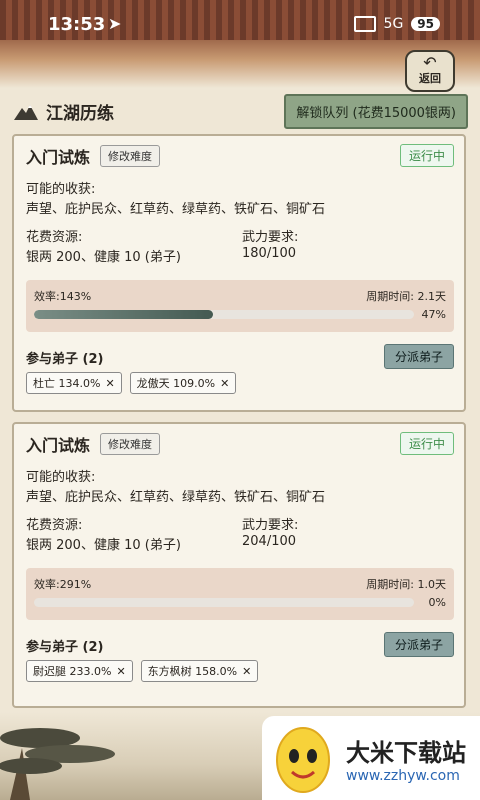 The width and height of the screenshot is (480, 800). I want to click on watermark: 大米下载站 www.zzhyw.com, so click(371, 758).